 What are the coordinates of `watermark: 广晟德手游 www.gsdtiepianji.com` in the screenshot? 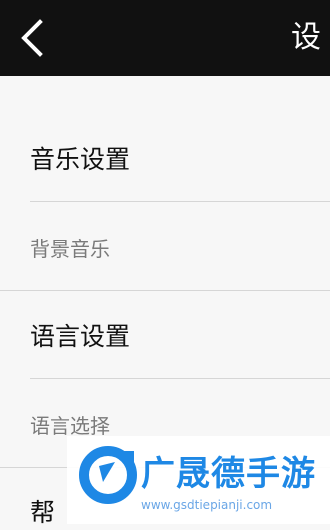 It's located at (198, 480).